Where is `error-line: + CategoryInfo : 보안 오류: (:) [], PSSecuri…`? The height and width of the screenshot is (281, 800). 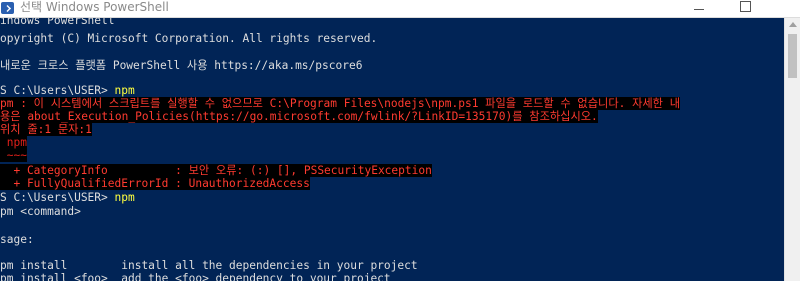 error-line: + CategoryInfo : 보안 오류: (:) [], PSSecuri… is located at coordinates (216, 170).